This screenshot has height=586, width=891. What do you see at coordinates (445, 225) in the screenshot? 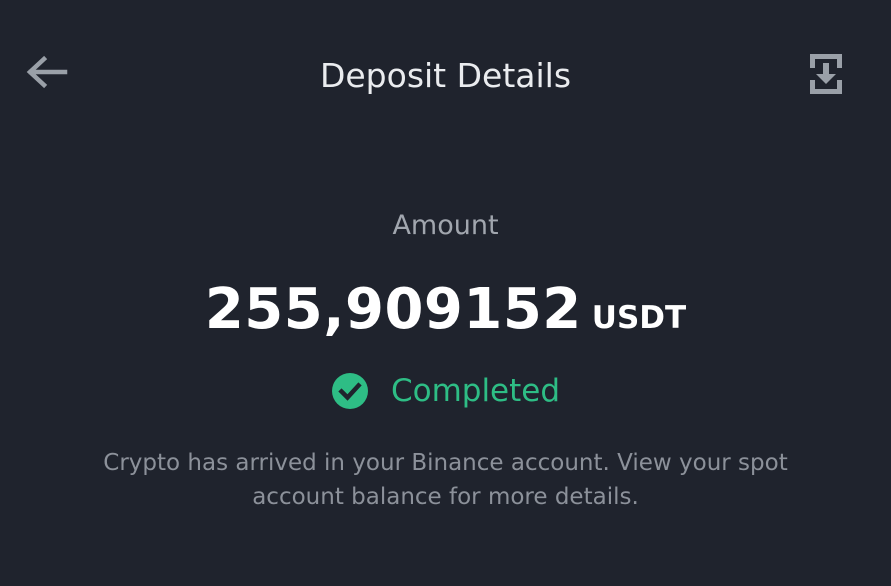
I see `amount-label: Amount` at bounding box center [445, 225].